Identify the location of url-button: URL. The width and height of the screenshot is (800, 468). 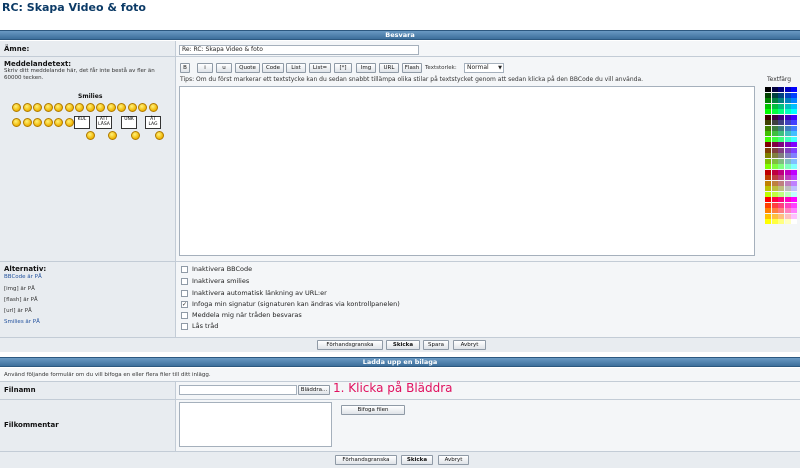
(389, 68).